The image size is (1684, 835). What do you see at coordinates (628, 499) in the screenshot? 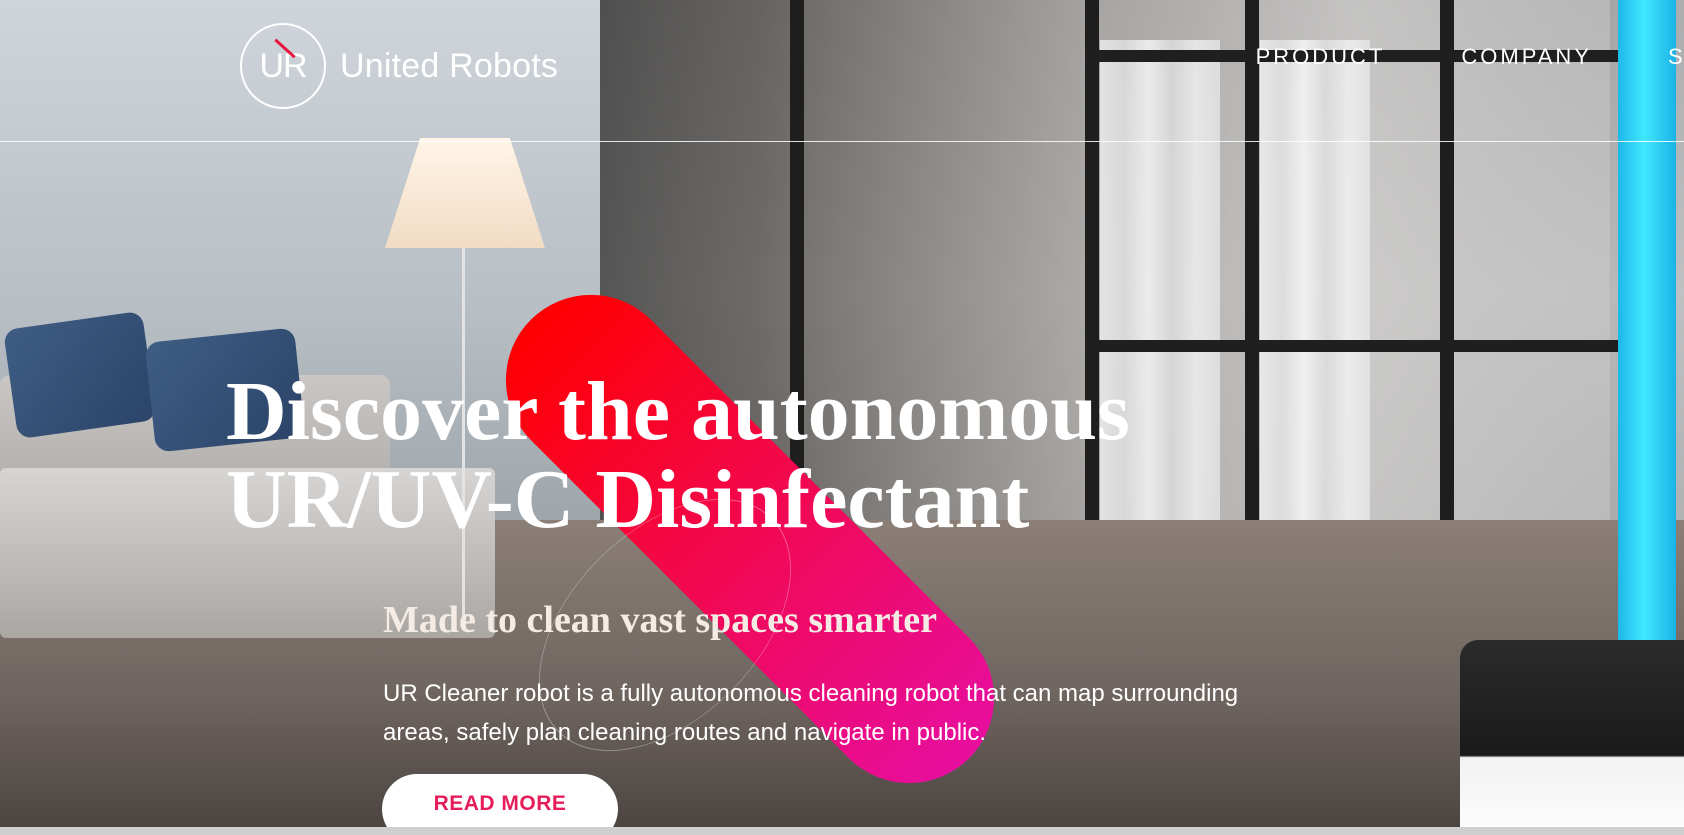
I see `headline-line-2: UR/UV-C Disinfectant` at bounding box center [628, 499].